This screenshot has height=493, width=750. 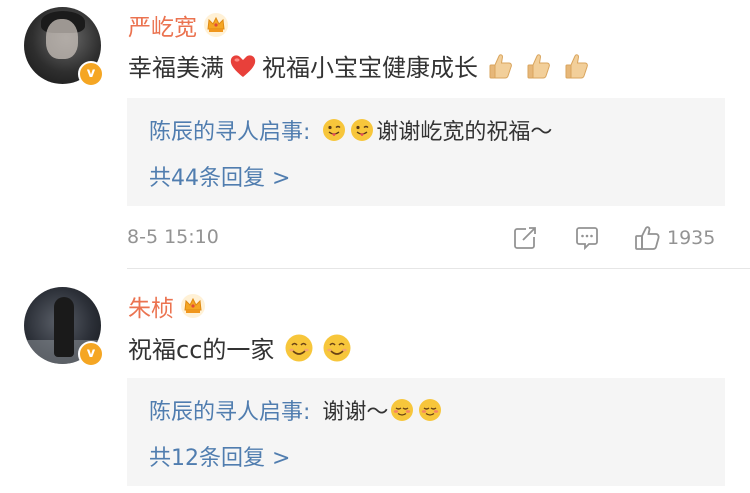 I want to click on reply-line: 陈辰的寻人启事: 谢谢～, so click(x=296, y=410).